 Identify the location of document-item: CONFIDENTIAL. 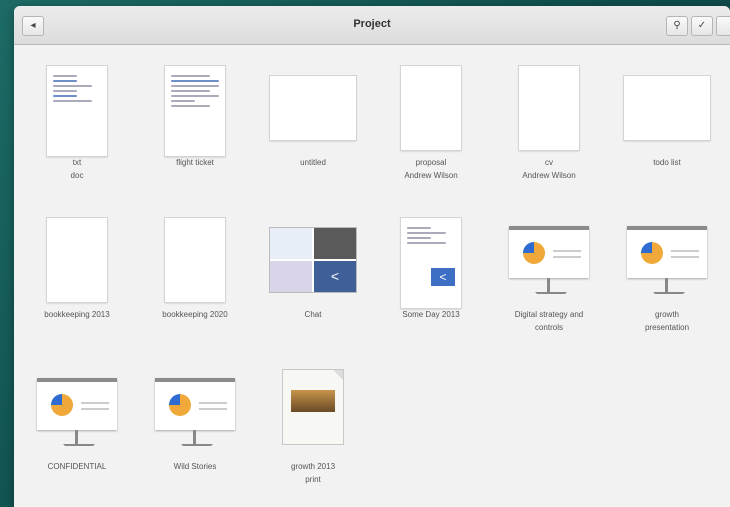
(77, 419).